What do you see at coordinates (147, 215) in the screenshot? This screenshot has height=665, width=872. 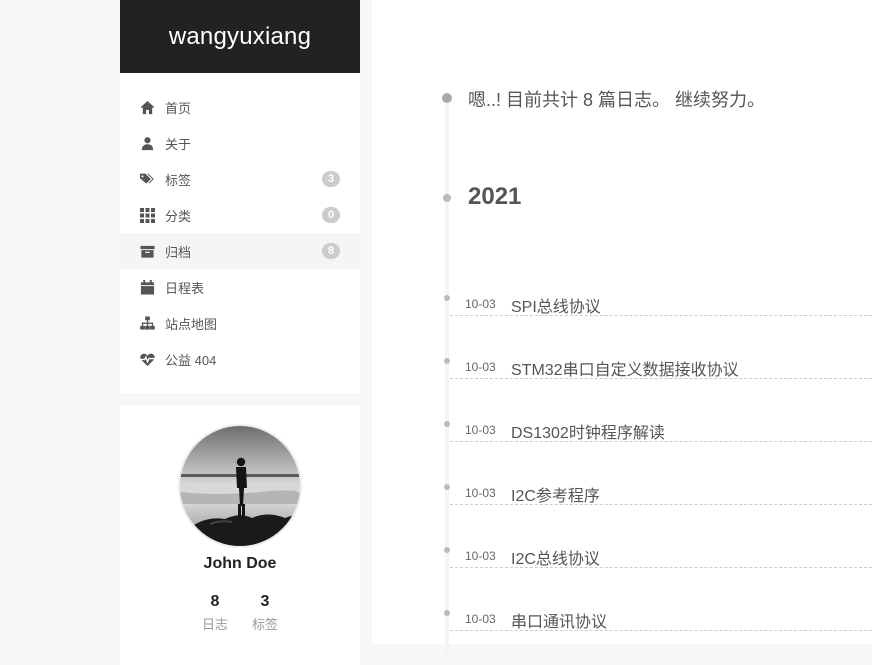 I see `th-icon` at bounding box center [147, 215].